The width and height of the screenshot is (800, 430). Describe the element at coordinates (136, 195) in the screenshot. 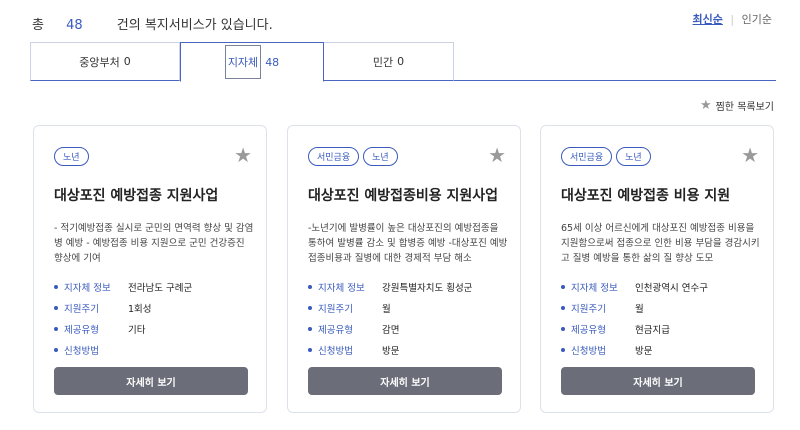

I see `card-title: 대상포진 예방접종 지원사업` at that location.